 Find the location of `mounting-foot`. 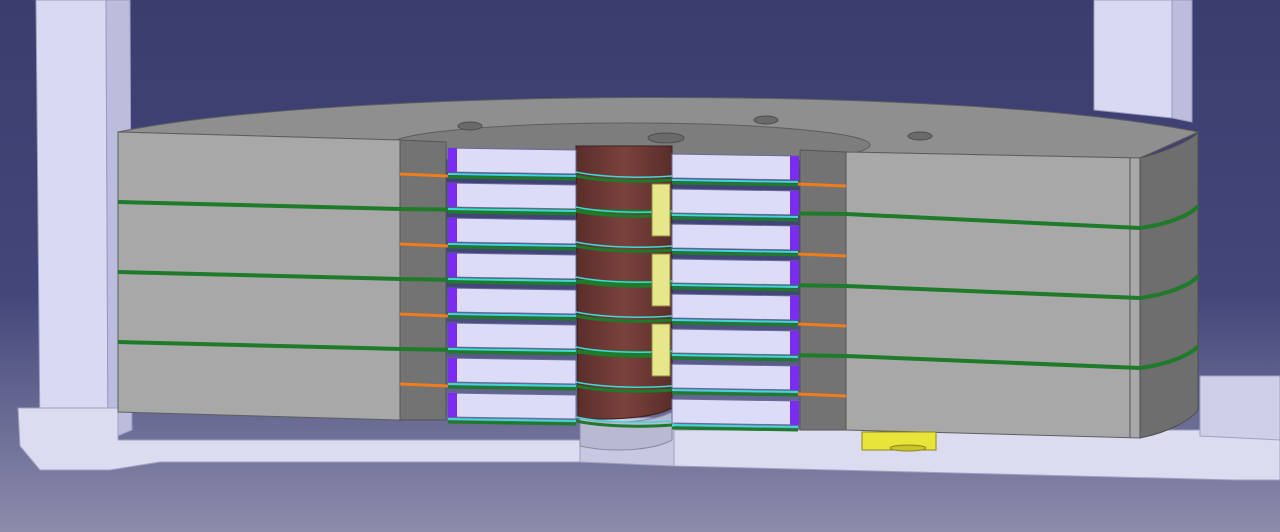

mounting-foot is located at coordinates (899, 441).